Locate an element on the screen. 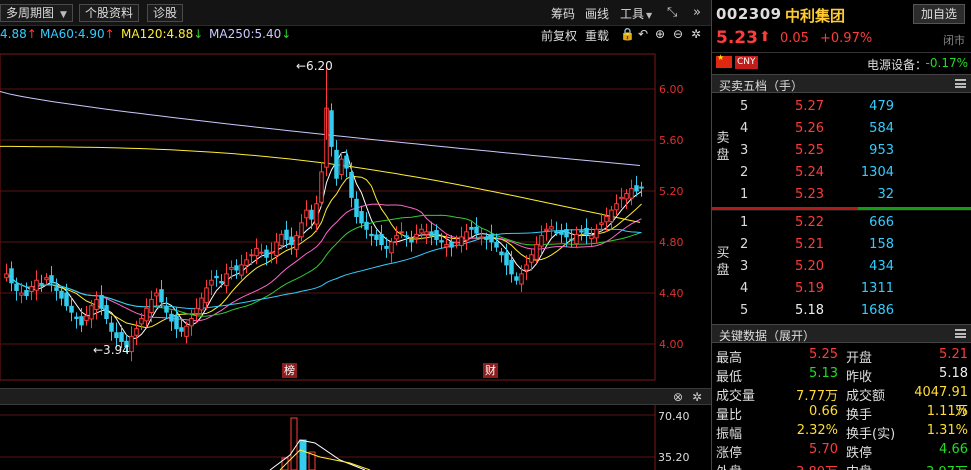 The image size is (971, 470). key-data-row: 外盘 3.80万内盘 3.97万 is located at coordinates (841, 464).